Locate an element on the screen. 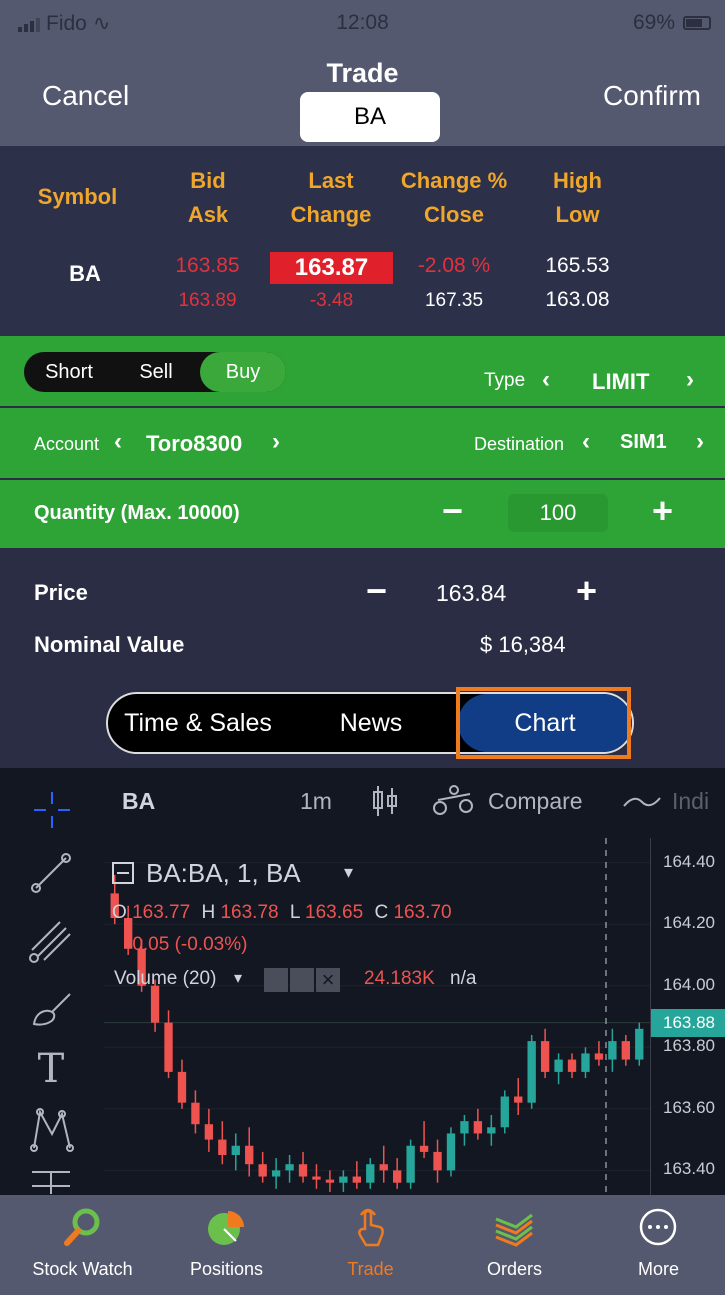  tab-time-sales: Time & Sales is located at coordinates (198, 723).